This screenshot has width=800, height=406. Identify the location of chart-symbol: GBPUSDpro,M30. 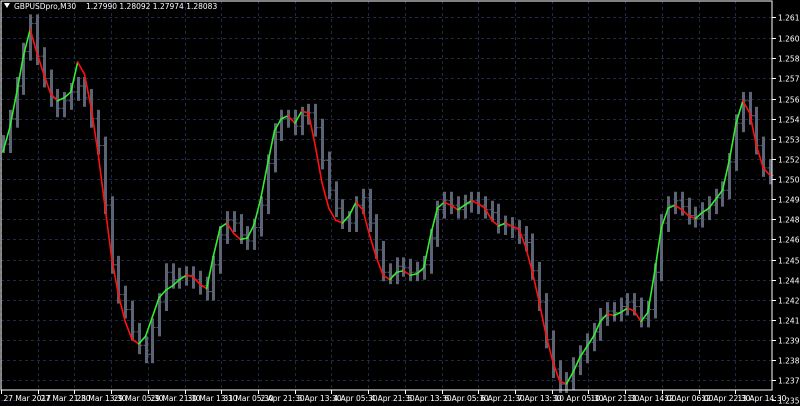
(45, 6).